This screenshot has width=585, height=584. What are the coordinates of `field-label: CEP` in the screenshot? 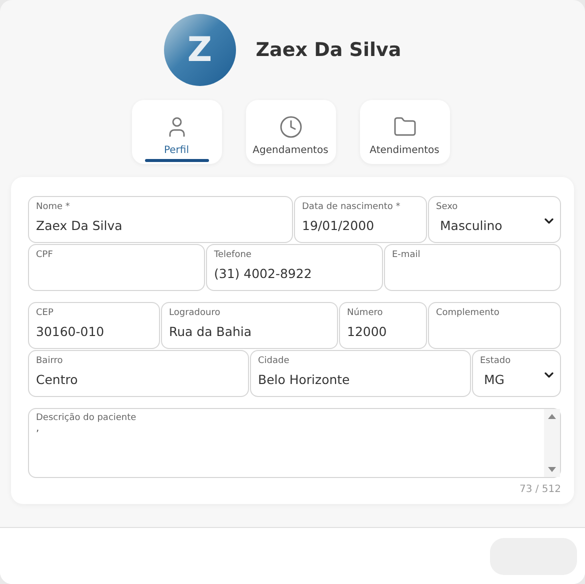 It's located at (45, 313).